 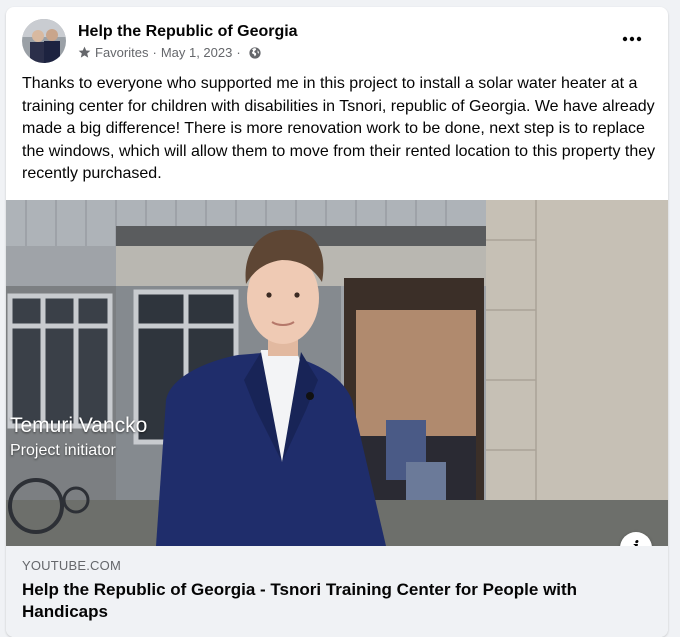 What do you see at coordinates (197, 52) in the screenshot?
I see `post-date-link: May 1, 2023` at bounding box center [197, 52].